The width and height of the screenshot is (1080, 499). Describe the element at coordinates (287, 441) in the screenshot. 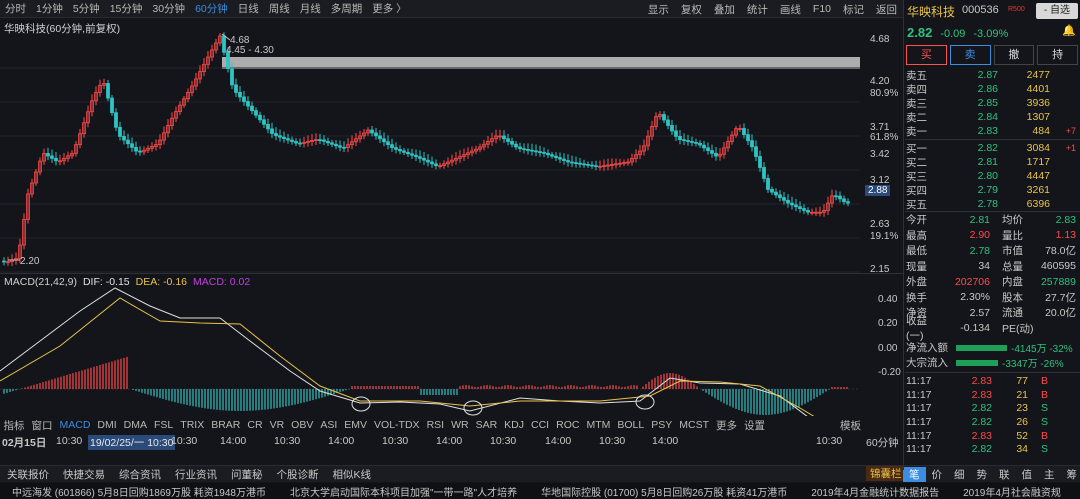

I see `time-label: 10:30` at that location.